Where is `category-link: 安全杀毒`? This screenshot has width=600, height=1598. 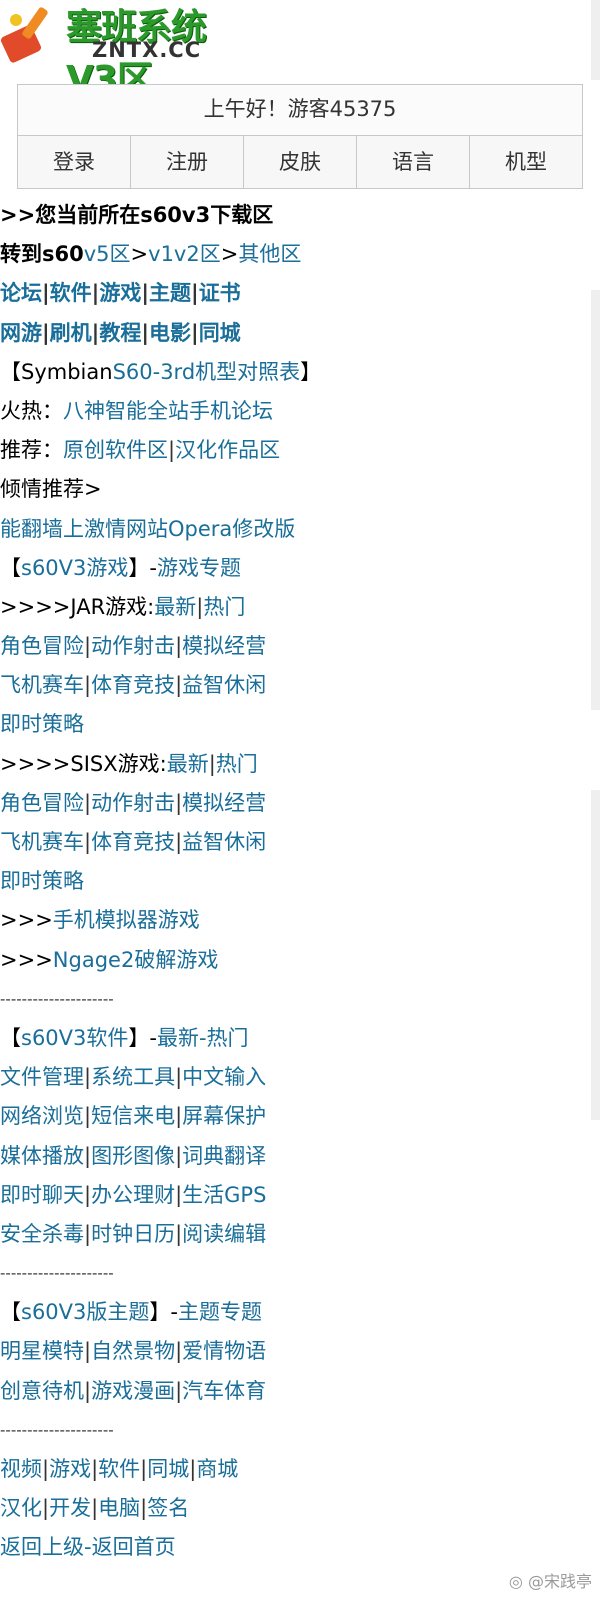 category-link: 安全杀毒 is located at coordinates (42, 1234).